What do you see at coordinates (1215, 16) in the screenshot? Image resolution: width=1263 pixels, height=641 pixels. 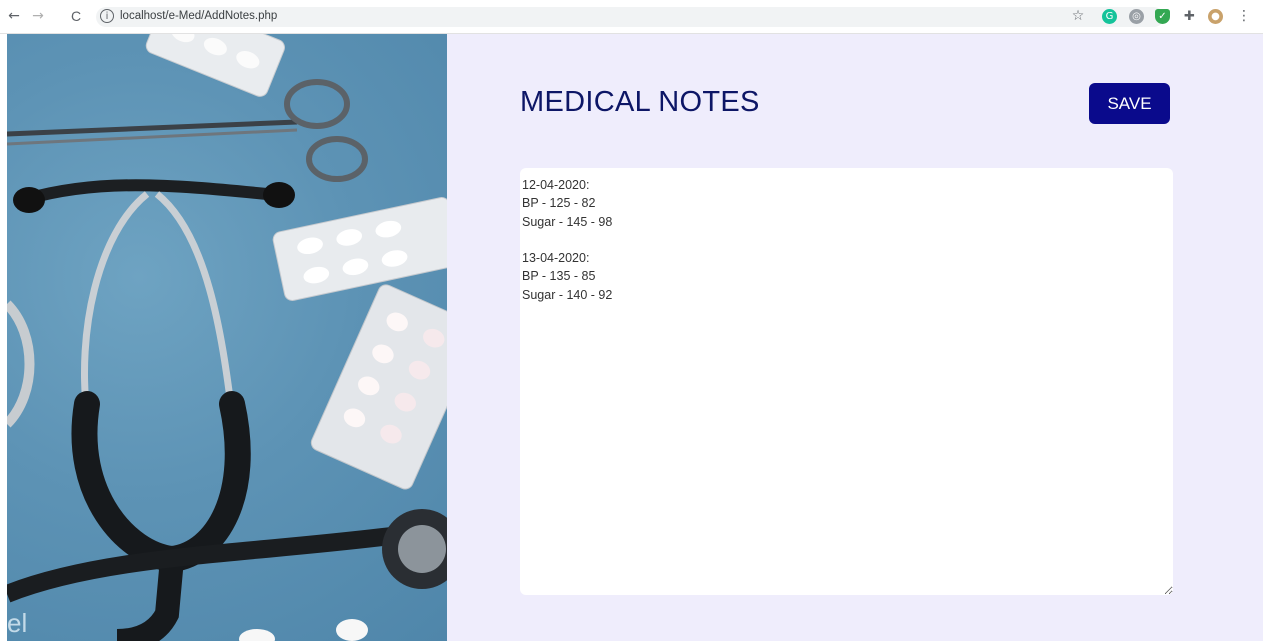 I see `profile-icon: ●` at bounding box center [1215, 16].